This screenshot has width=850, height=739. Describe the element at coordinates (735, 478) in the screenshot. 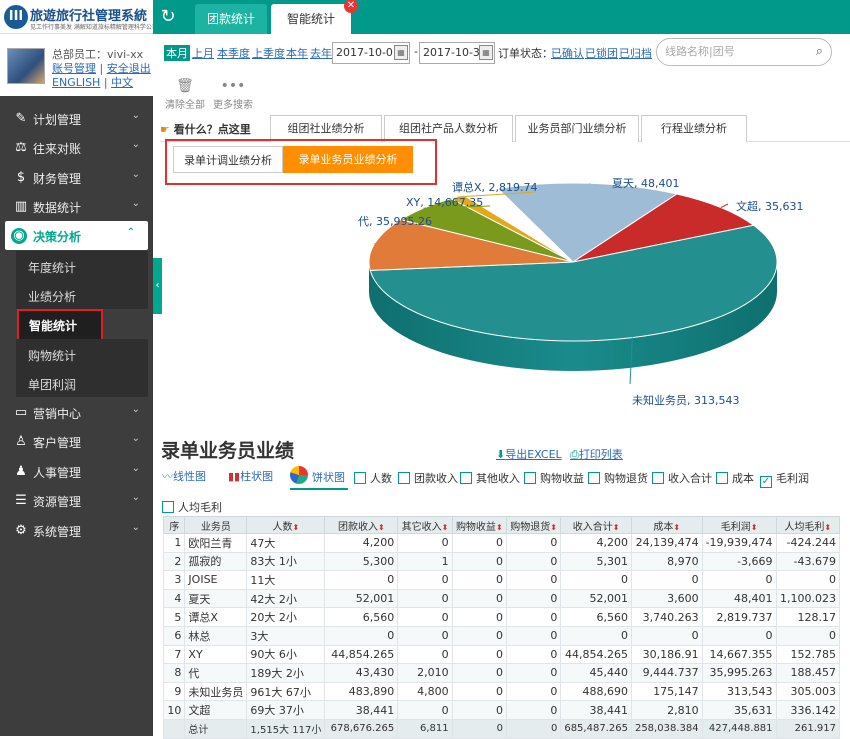

I see `toggle-cost: 成本` at that location.